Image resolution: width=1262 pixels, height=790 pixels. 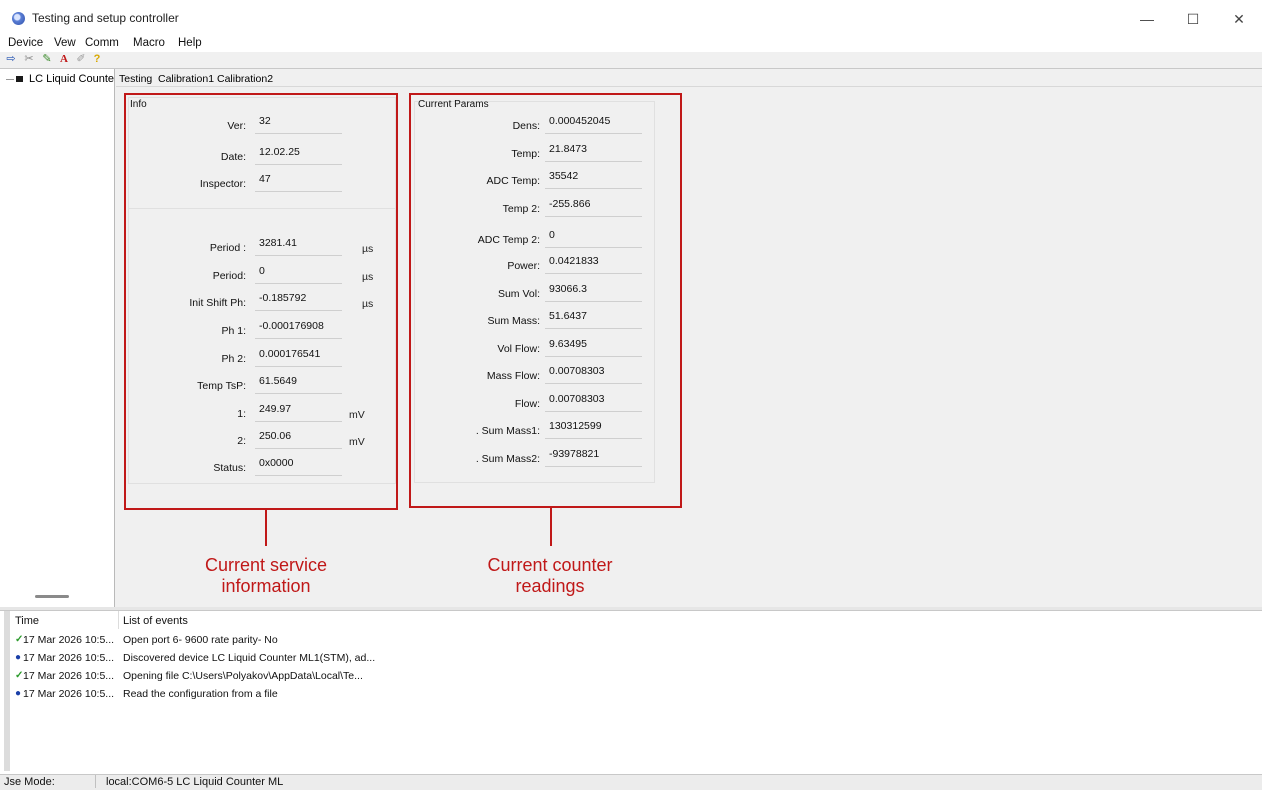 I want to click on tab-calibration2: Calibration2, so click(x=245, y=79).